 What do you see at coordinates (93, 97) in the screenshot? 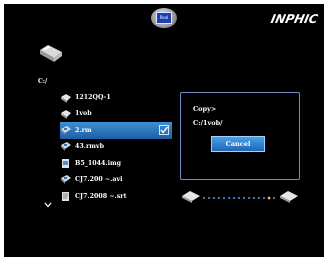
I see `list-item-label: 1212QQ-1` at bounding box center [93, 97].